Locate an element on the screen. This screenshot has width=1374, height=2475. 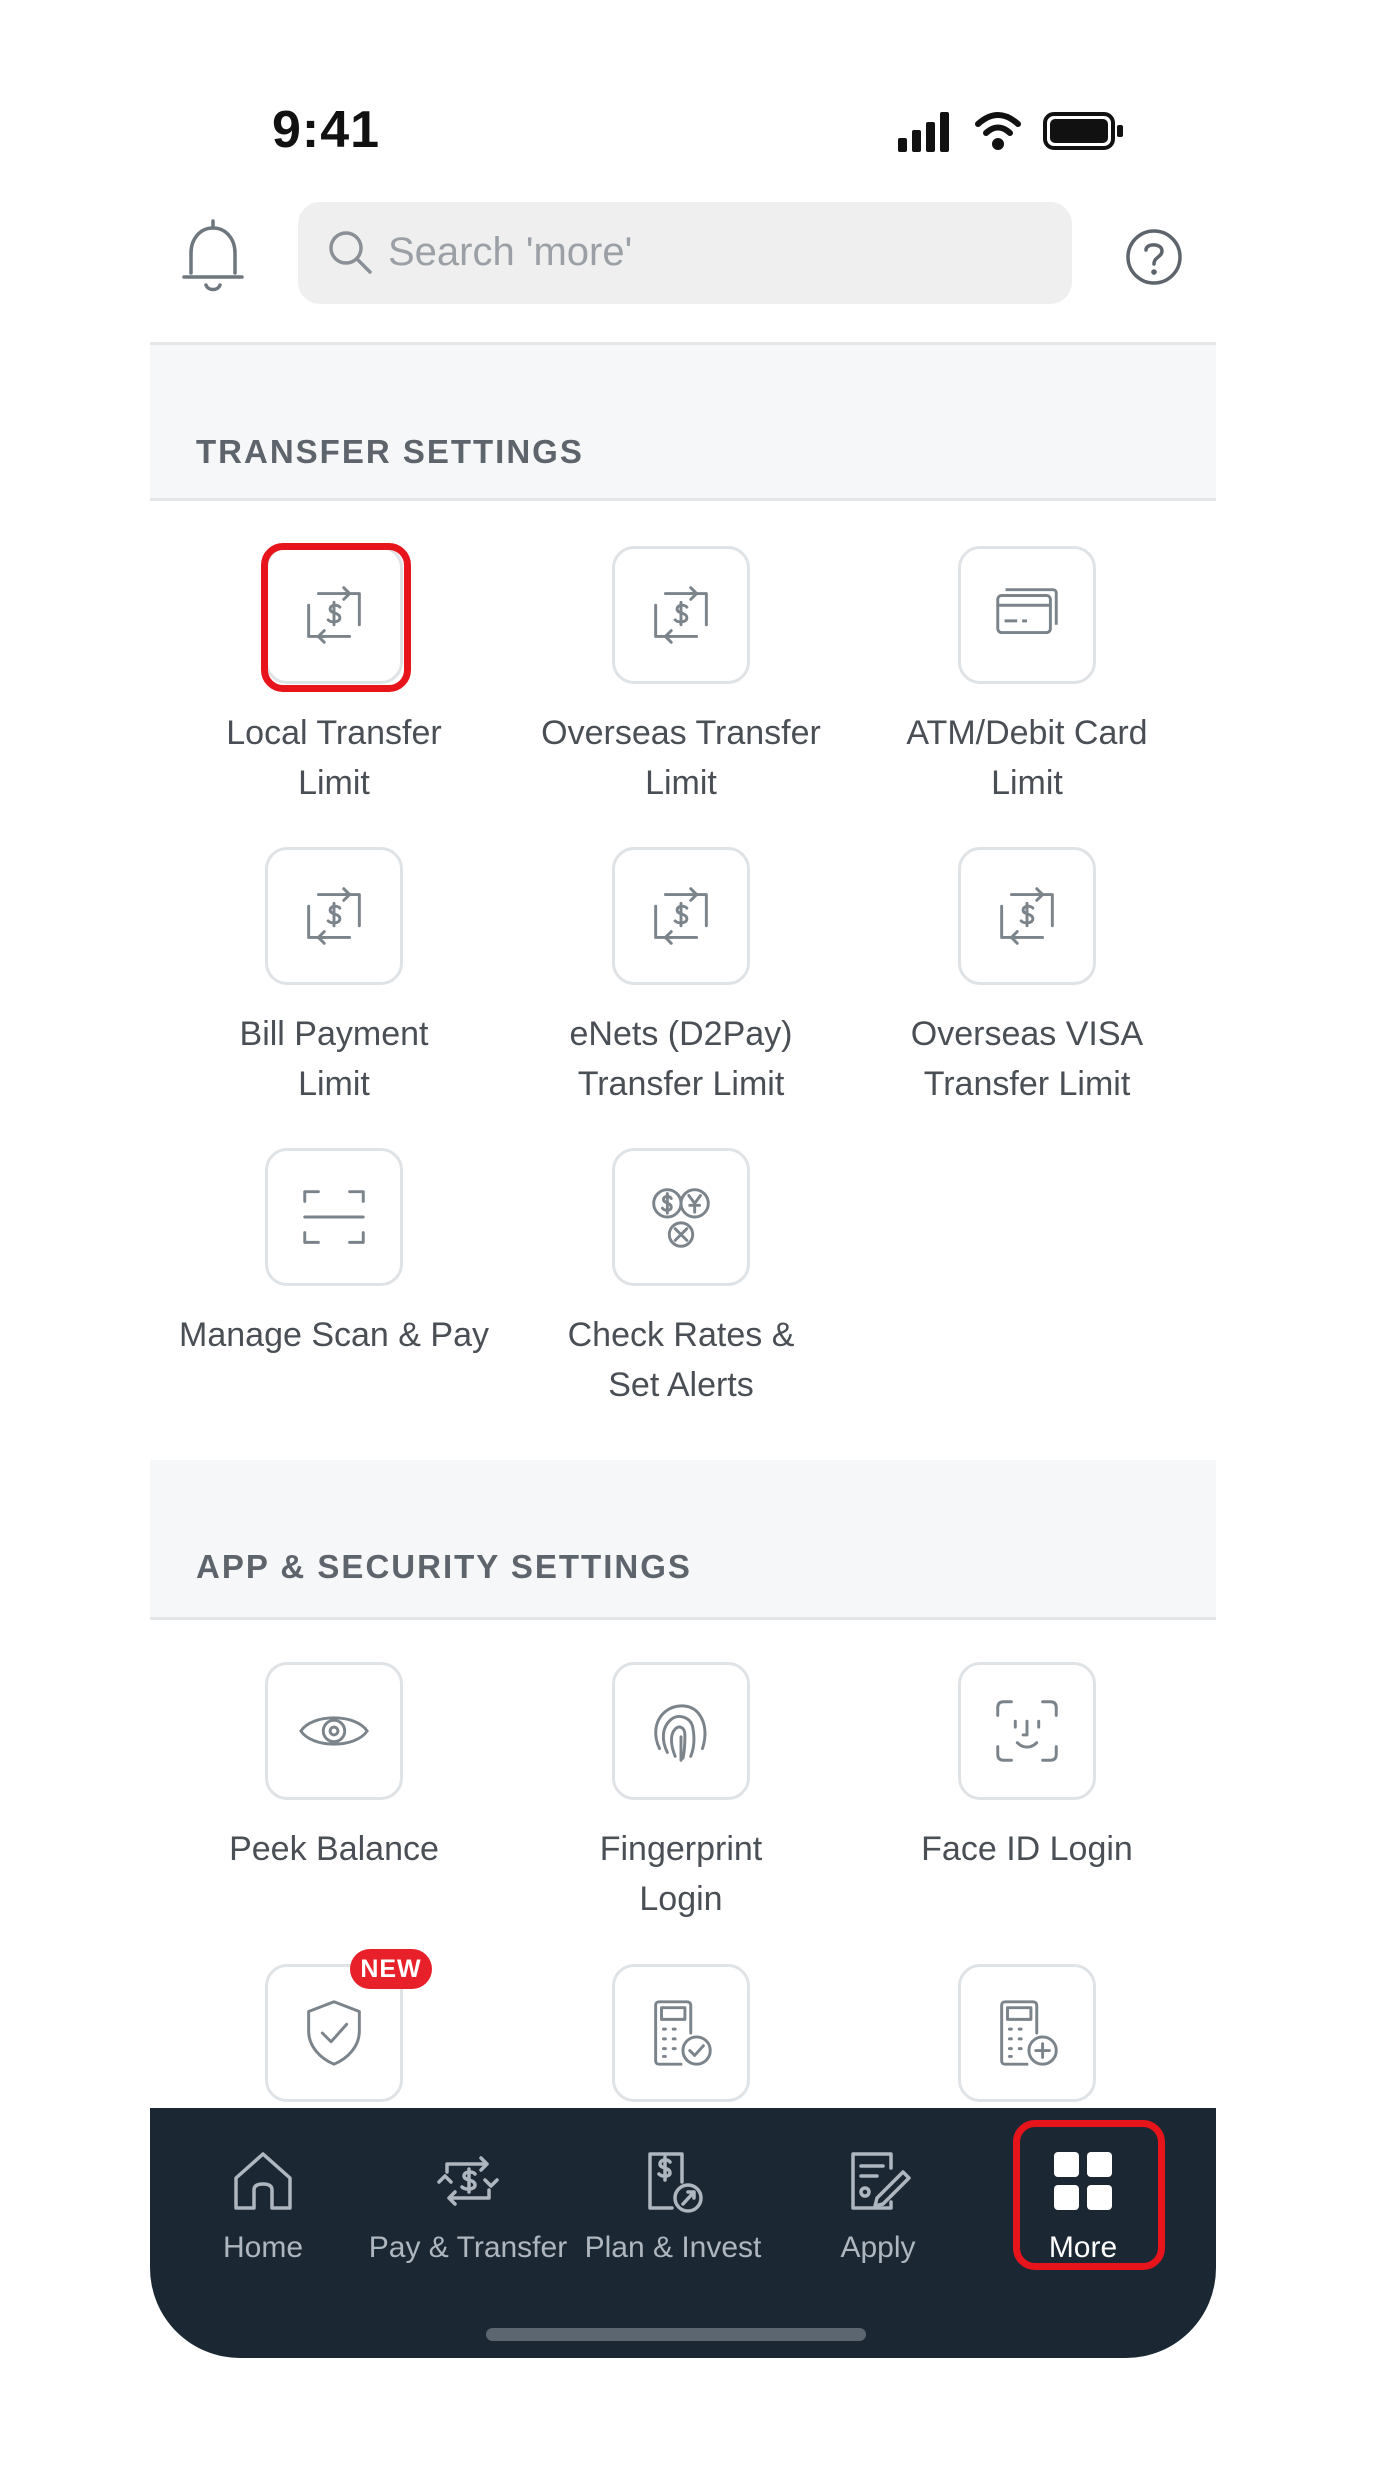
tile-label: Bill Payment Limit is located at coordinates (334, 1059).